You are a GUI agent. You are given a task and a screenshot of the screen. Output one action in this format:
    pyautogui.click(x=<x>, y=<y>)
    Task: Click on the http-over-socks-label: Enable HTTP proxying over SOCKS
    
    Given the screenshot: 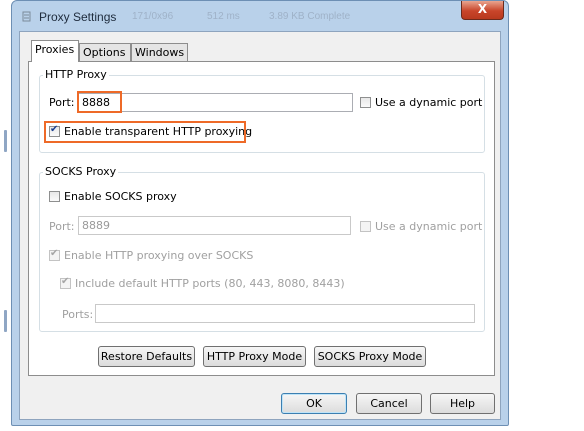 What is the action you would take?
    pyautogui.click(x=159, y=255)
    